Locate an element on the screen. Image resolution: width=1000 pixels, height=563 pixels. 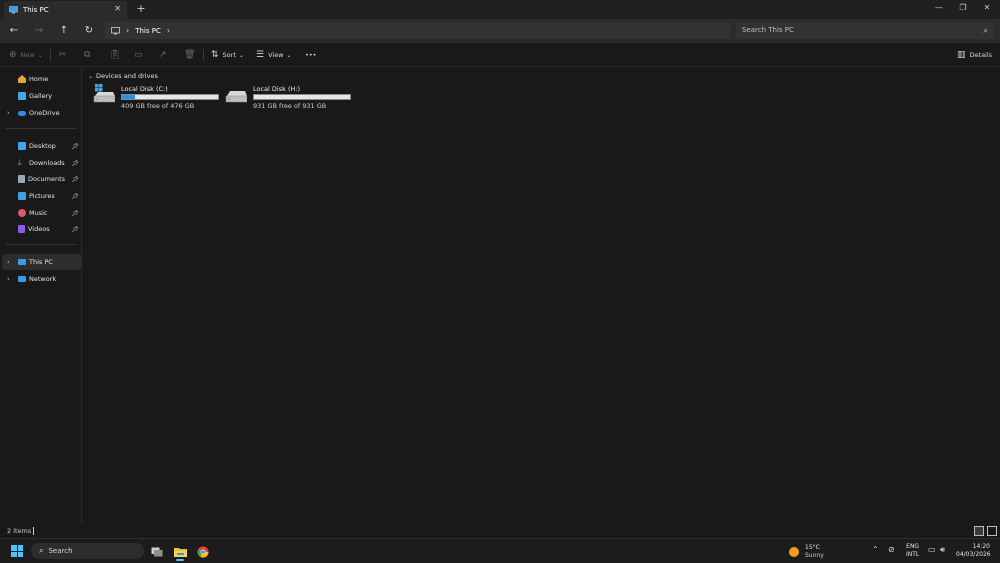
task-view-button is located at coordinates (157, 551).